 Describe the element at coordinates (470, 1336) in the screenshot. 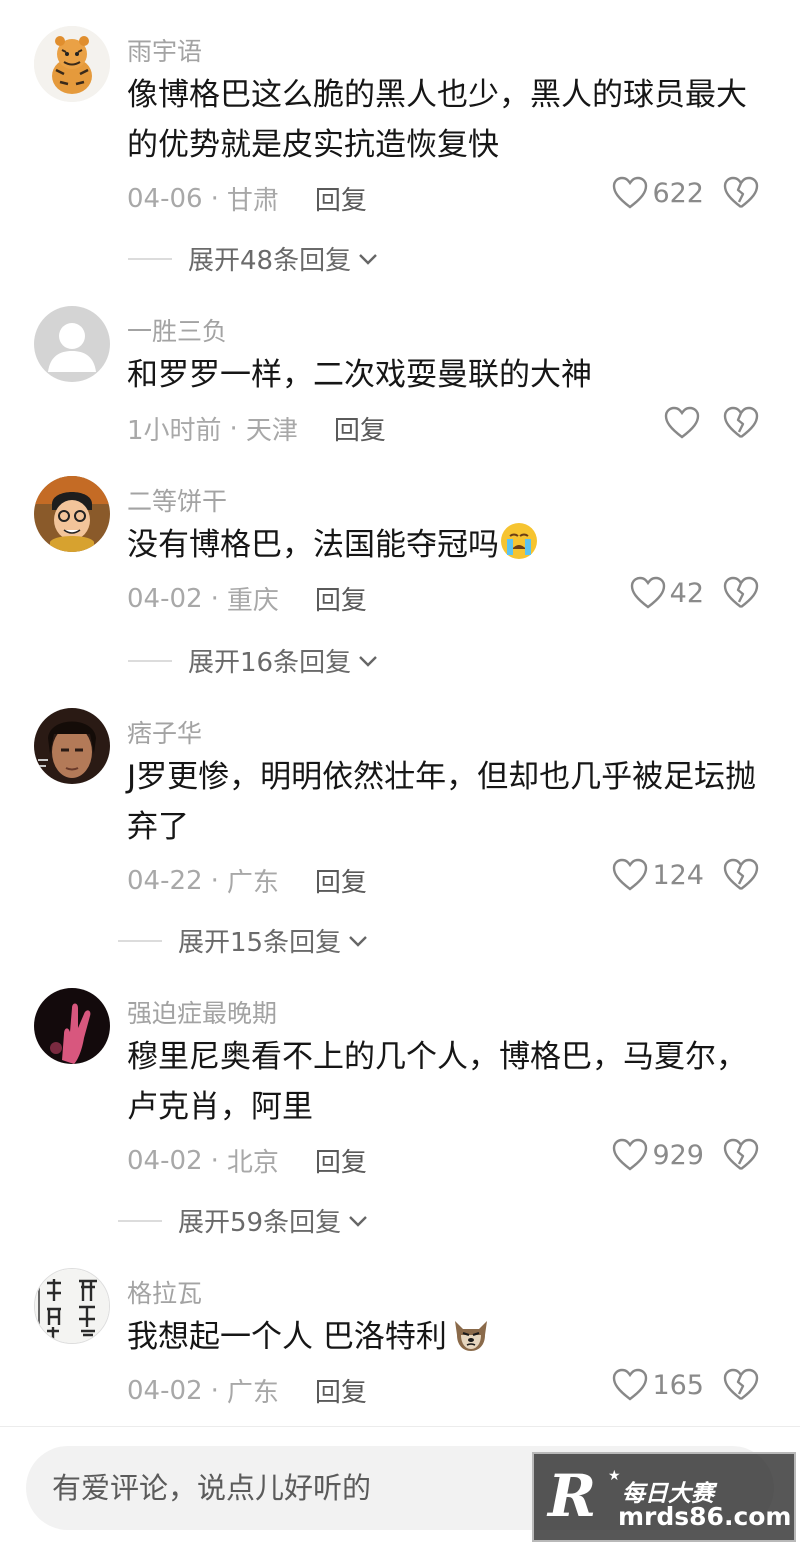

I see `dog-emoji` at that location.